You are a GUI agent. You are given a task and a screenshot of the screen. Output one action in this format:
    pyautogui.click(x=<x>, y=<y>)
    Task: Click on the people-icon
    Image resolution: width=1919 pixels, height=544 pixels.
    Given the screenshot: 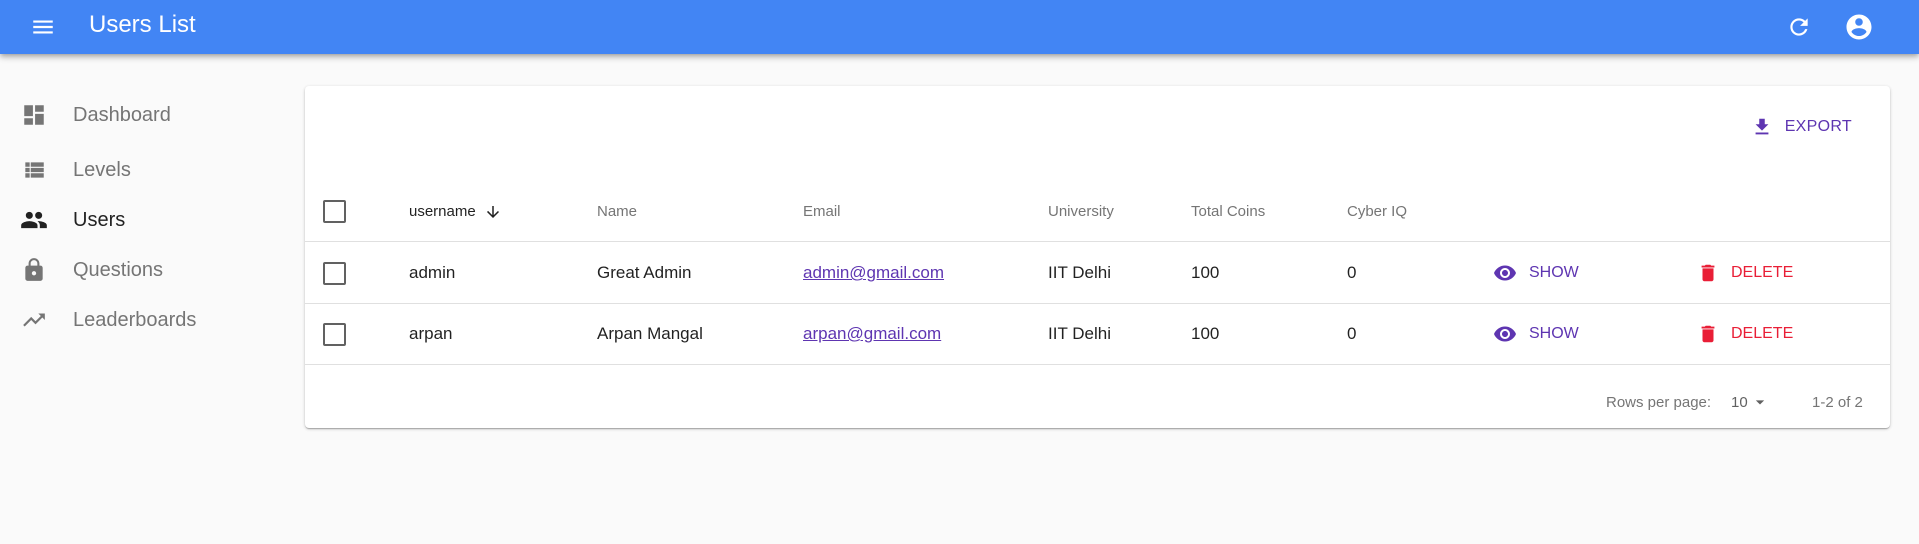 What is the action you would take?
    pyautogui.click(x=34, y=220)
    